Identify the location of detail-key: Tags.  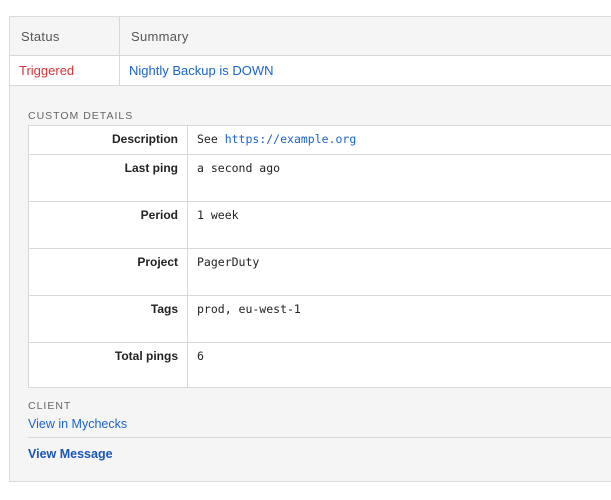
(108, 319).